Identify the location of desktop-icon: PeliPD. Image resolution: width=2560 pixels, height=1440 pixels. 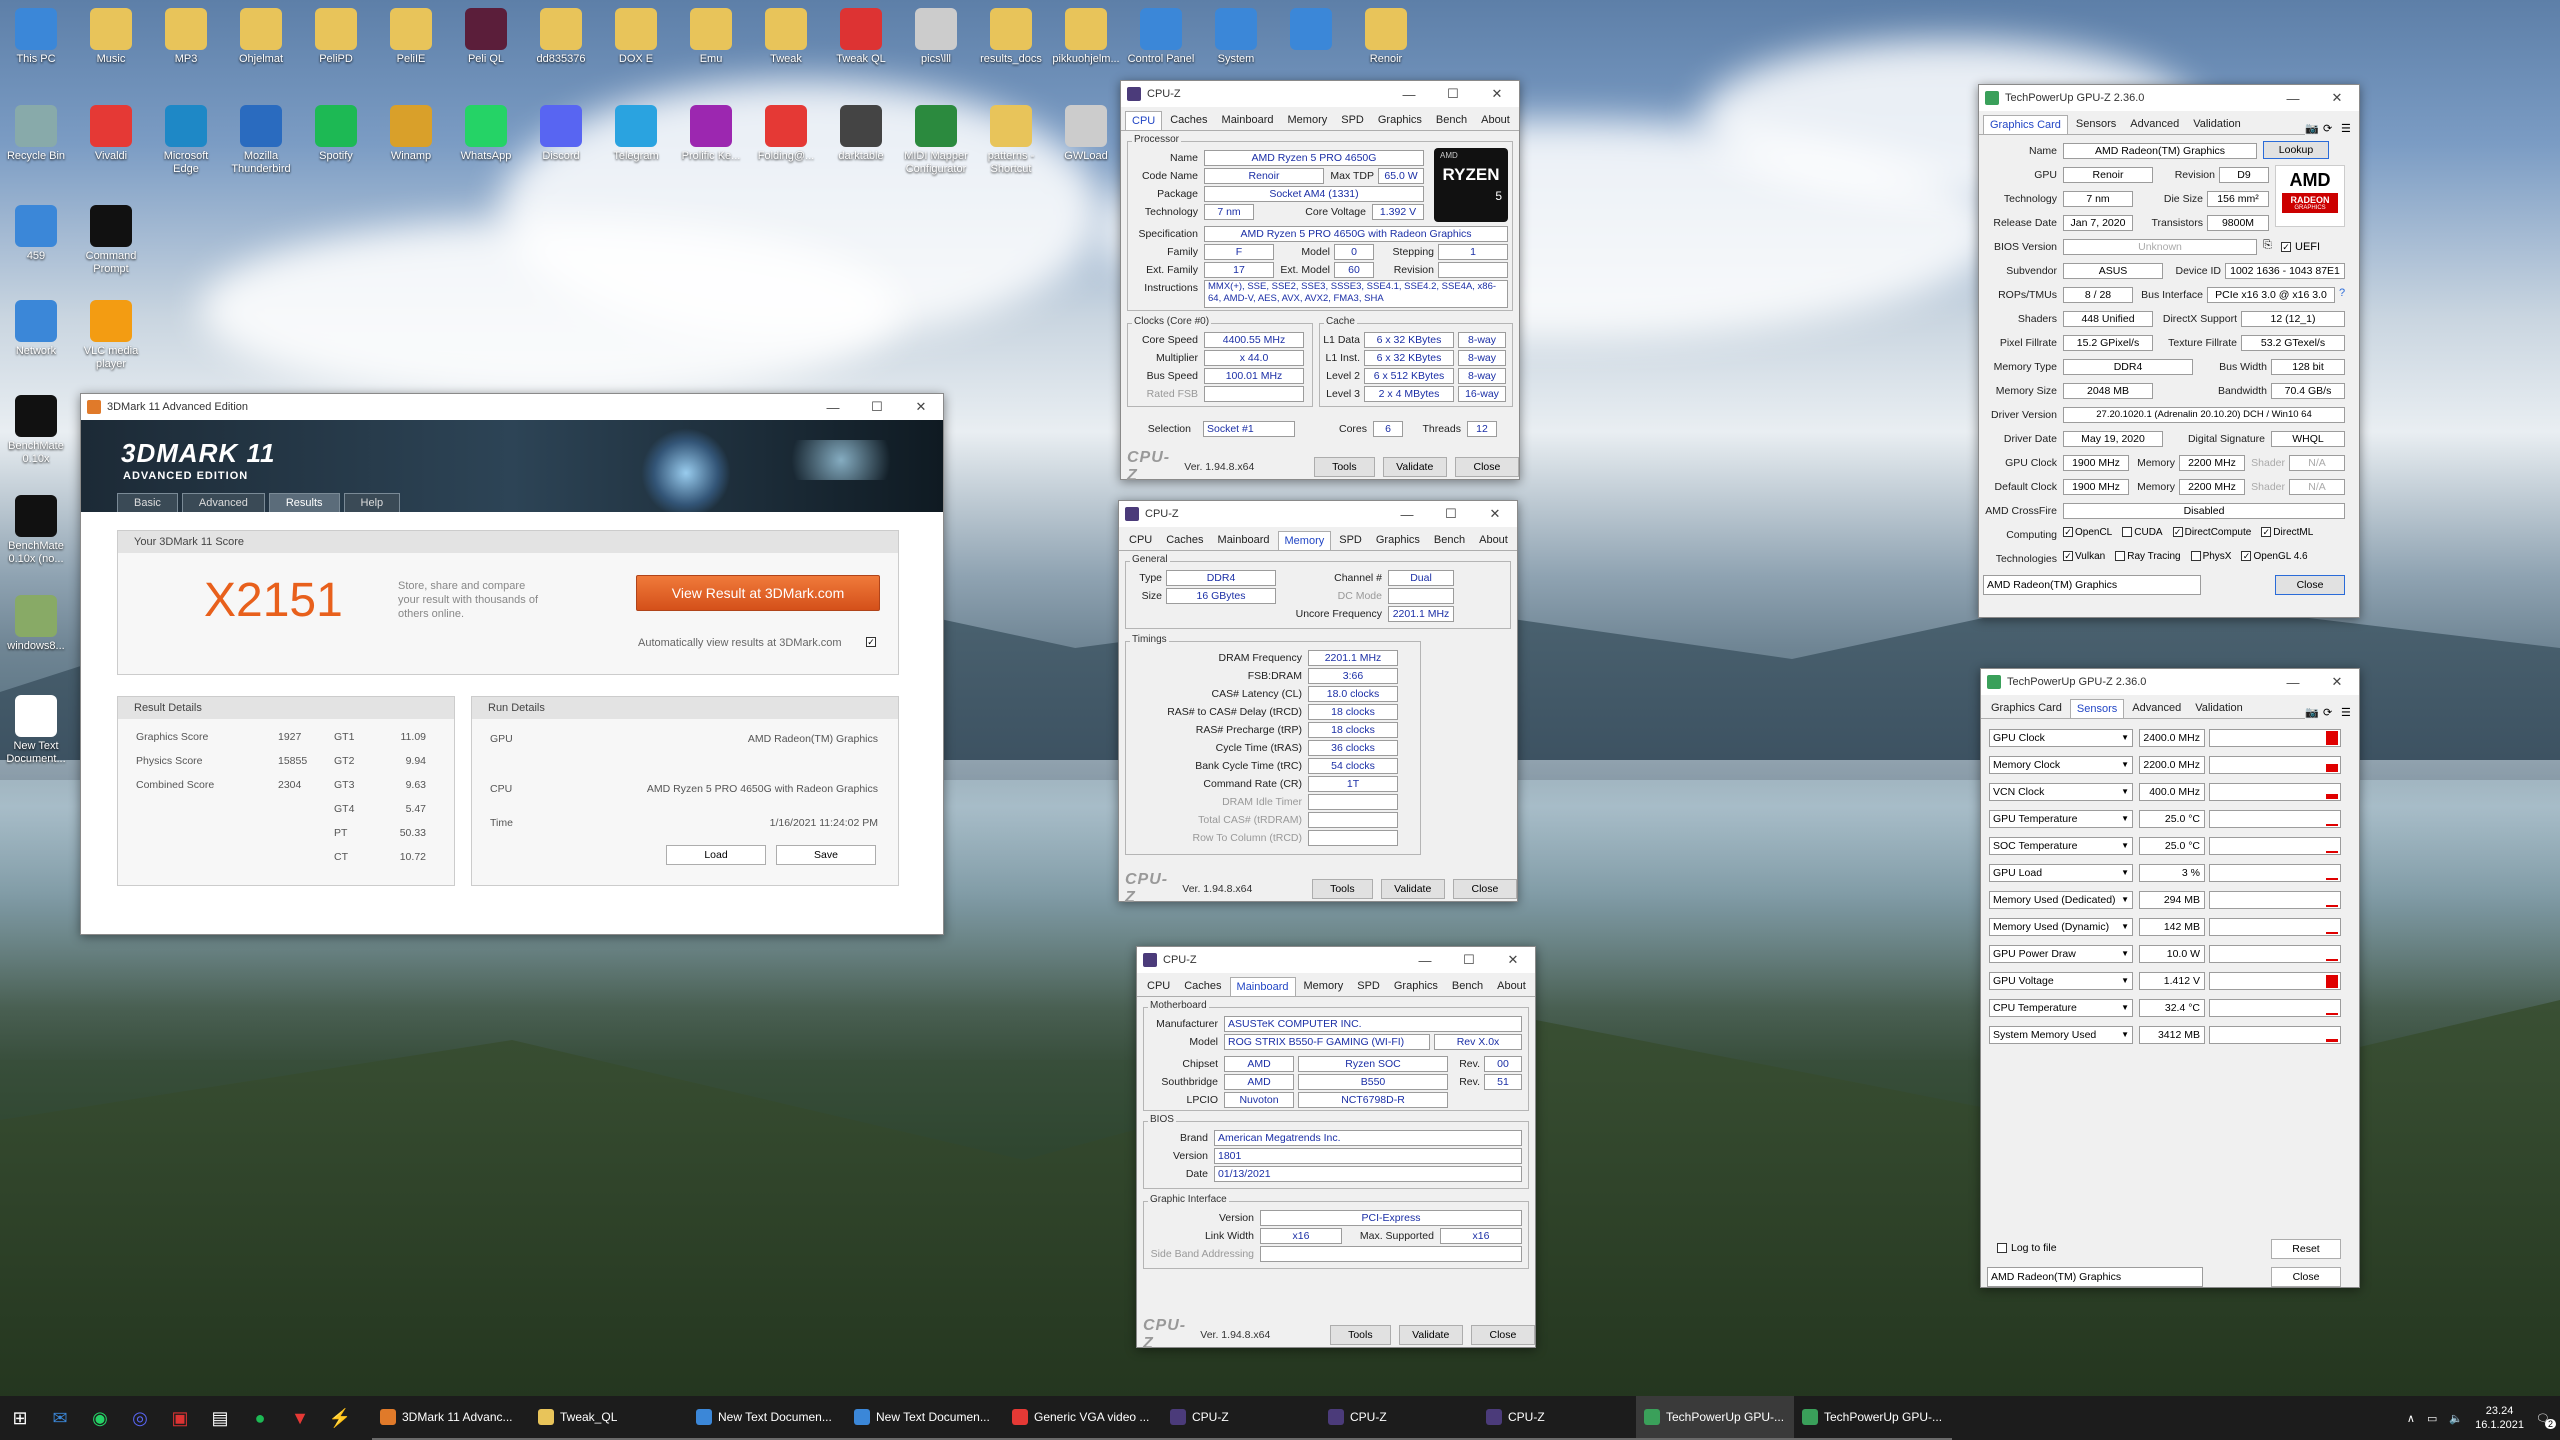
(336, 37).